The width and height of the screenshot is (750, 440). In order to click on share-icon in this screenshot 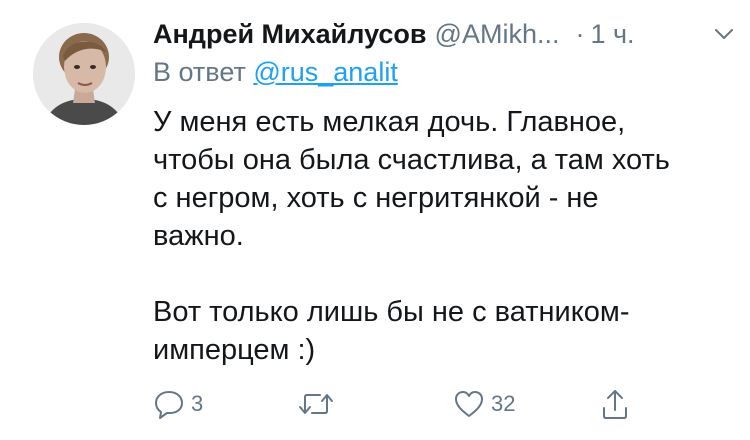, I will do `click(615, 404)`.